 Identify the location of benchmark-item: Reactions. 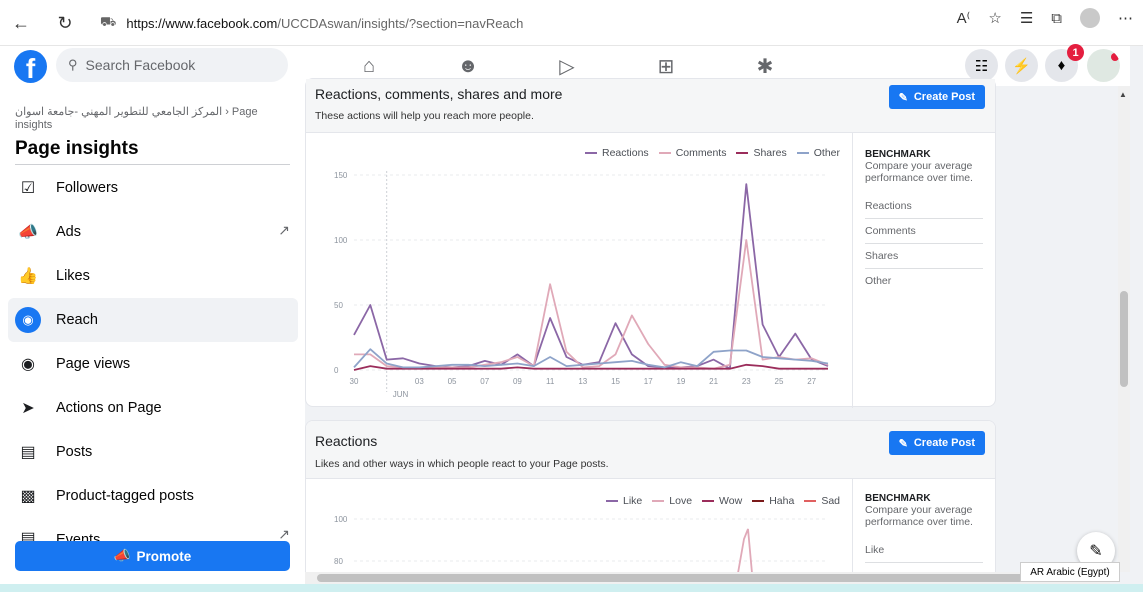
(924, 206).